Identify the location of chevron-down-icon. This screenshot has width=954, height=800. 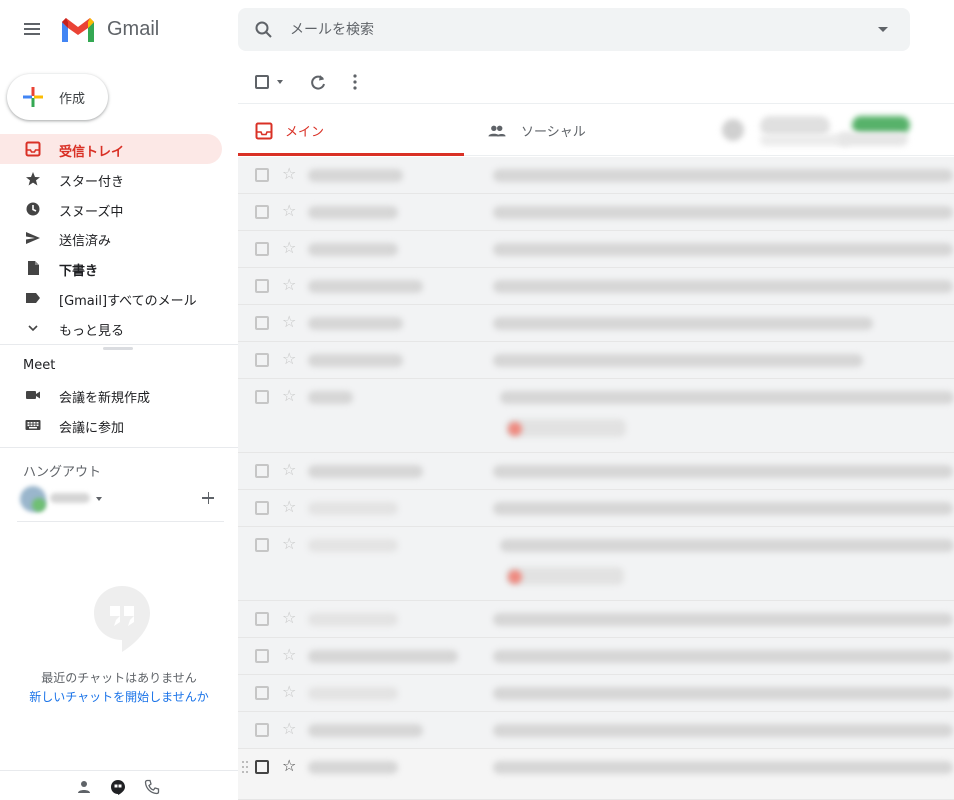
(33, 328).